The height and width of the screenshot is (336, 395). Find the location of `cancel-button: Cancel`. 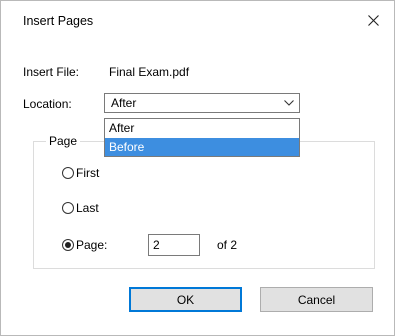

cancel-button: Cancel is located at coordinates (316, 299).